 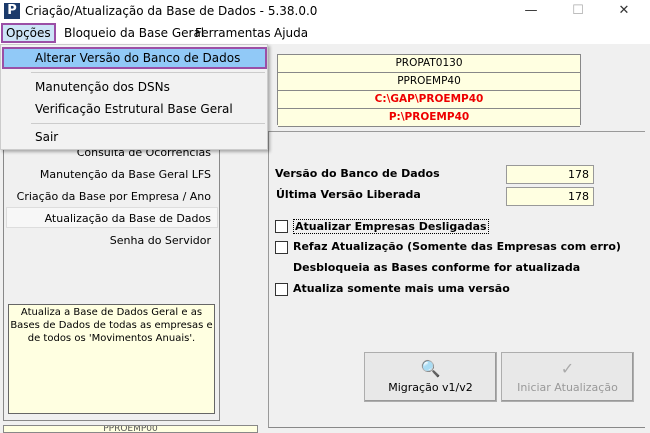 I want to click on migration-button-label: Migração v1/v2, so click(x=430, y=387).